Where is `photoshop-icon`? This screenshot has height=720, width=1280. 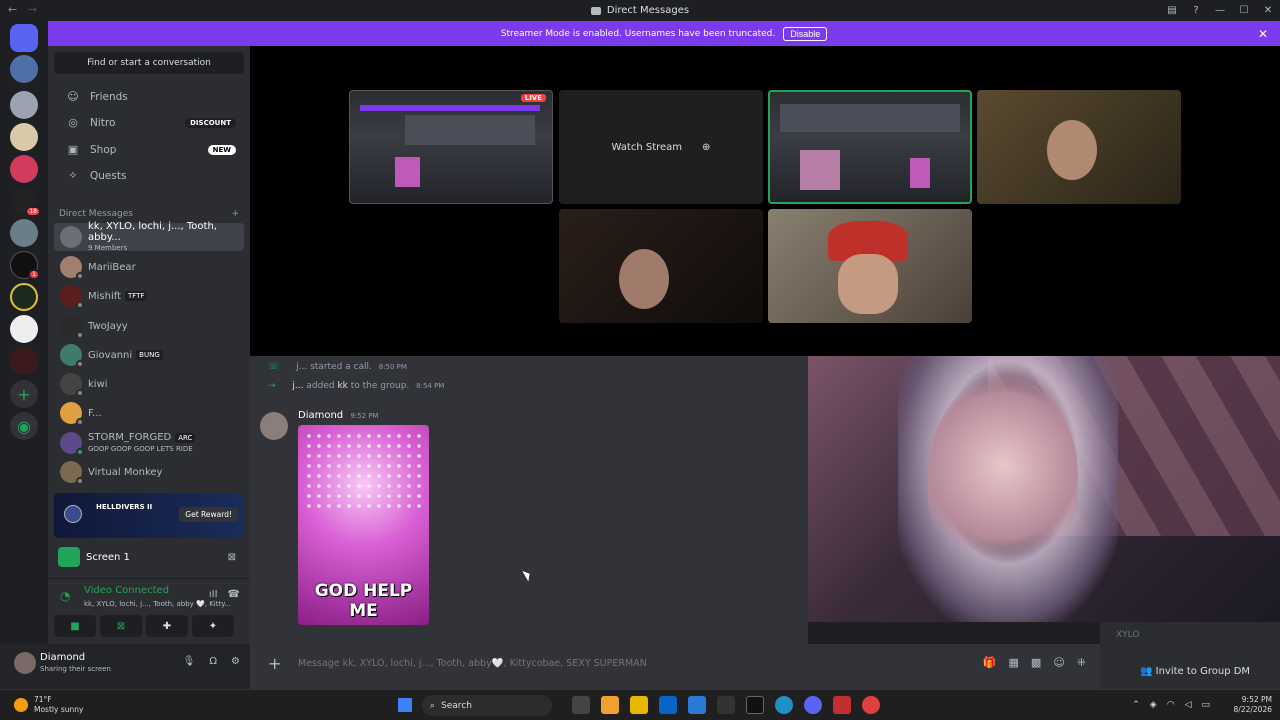 photoshop-icon is located at coordinates (697, 705).